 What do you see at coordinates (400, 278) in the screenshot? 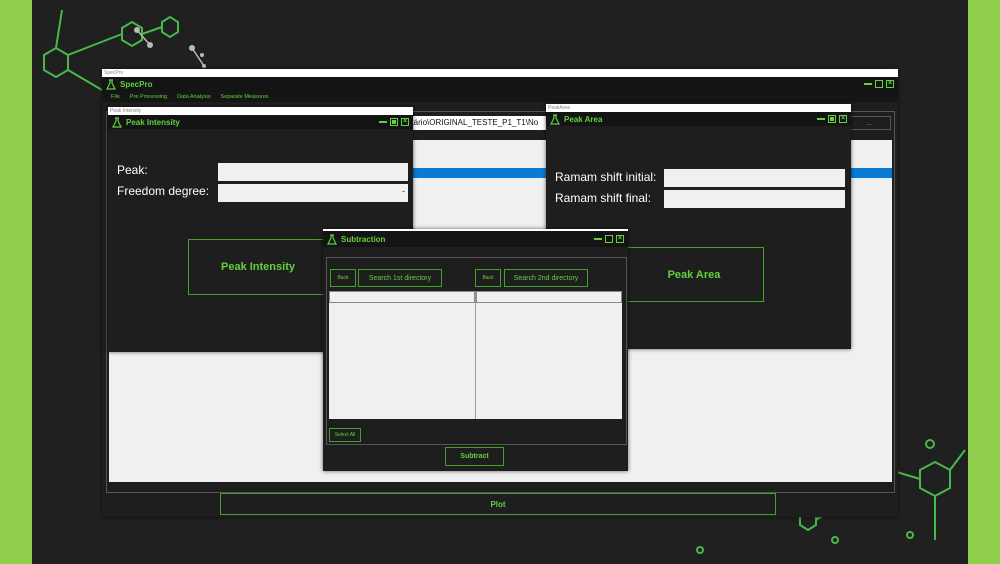
I see `search-1st-directory-button: Search 1st directory` at bounding box center [400, 278].